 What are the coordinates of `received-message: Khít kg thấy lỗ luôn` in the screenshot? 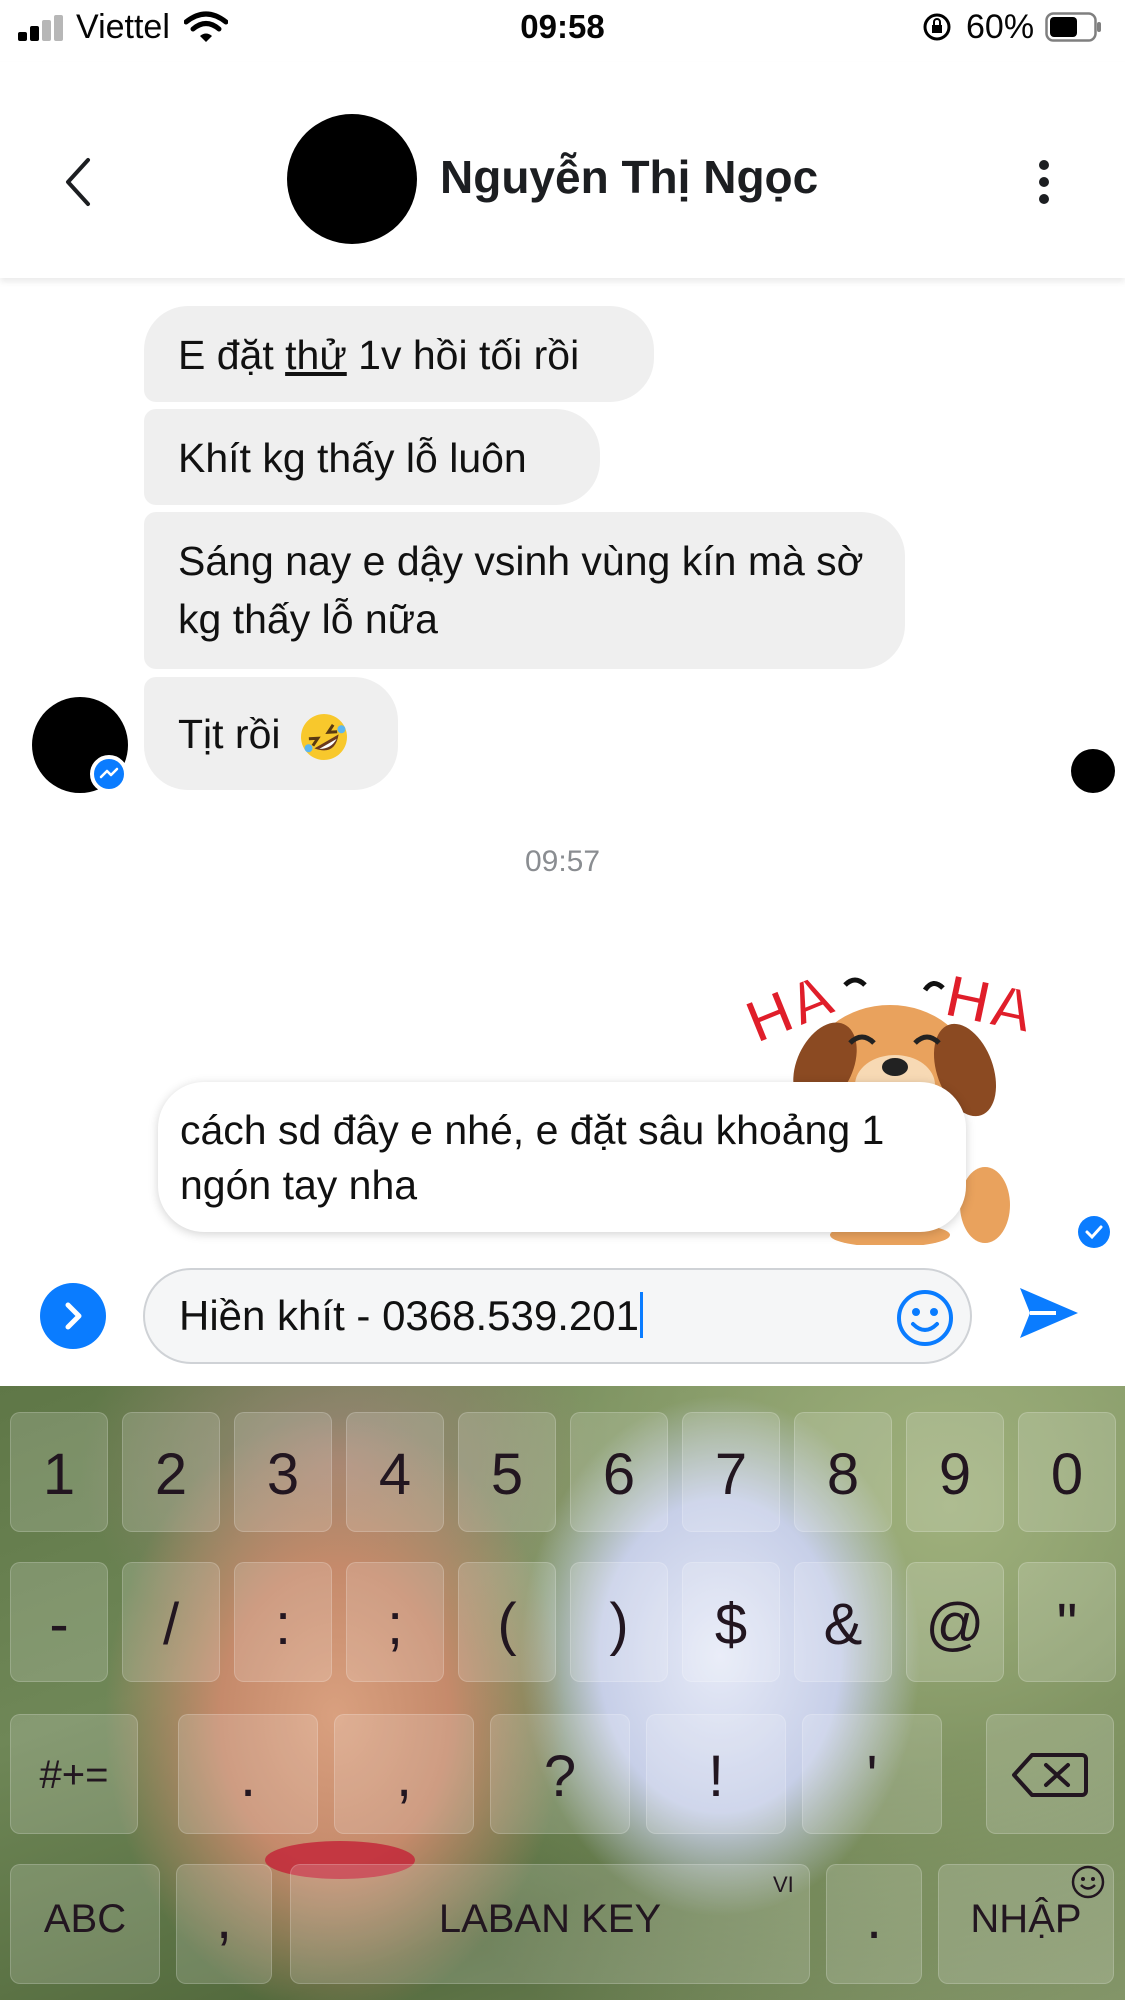 It's located at (372, 457).